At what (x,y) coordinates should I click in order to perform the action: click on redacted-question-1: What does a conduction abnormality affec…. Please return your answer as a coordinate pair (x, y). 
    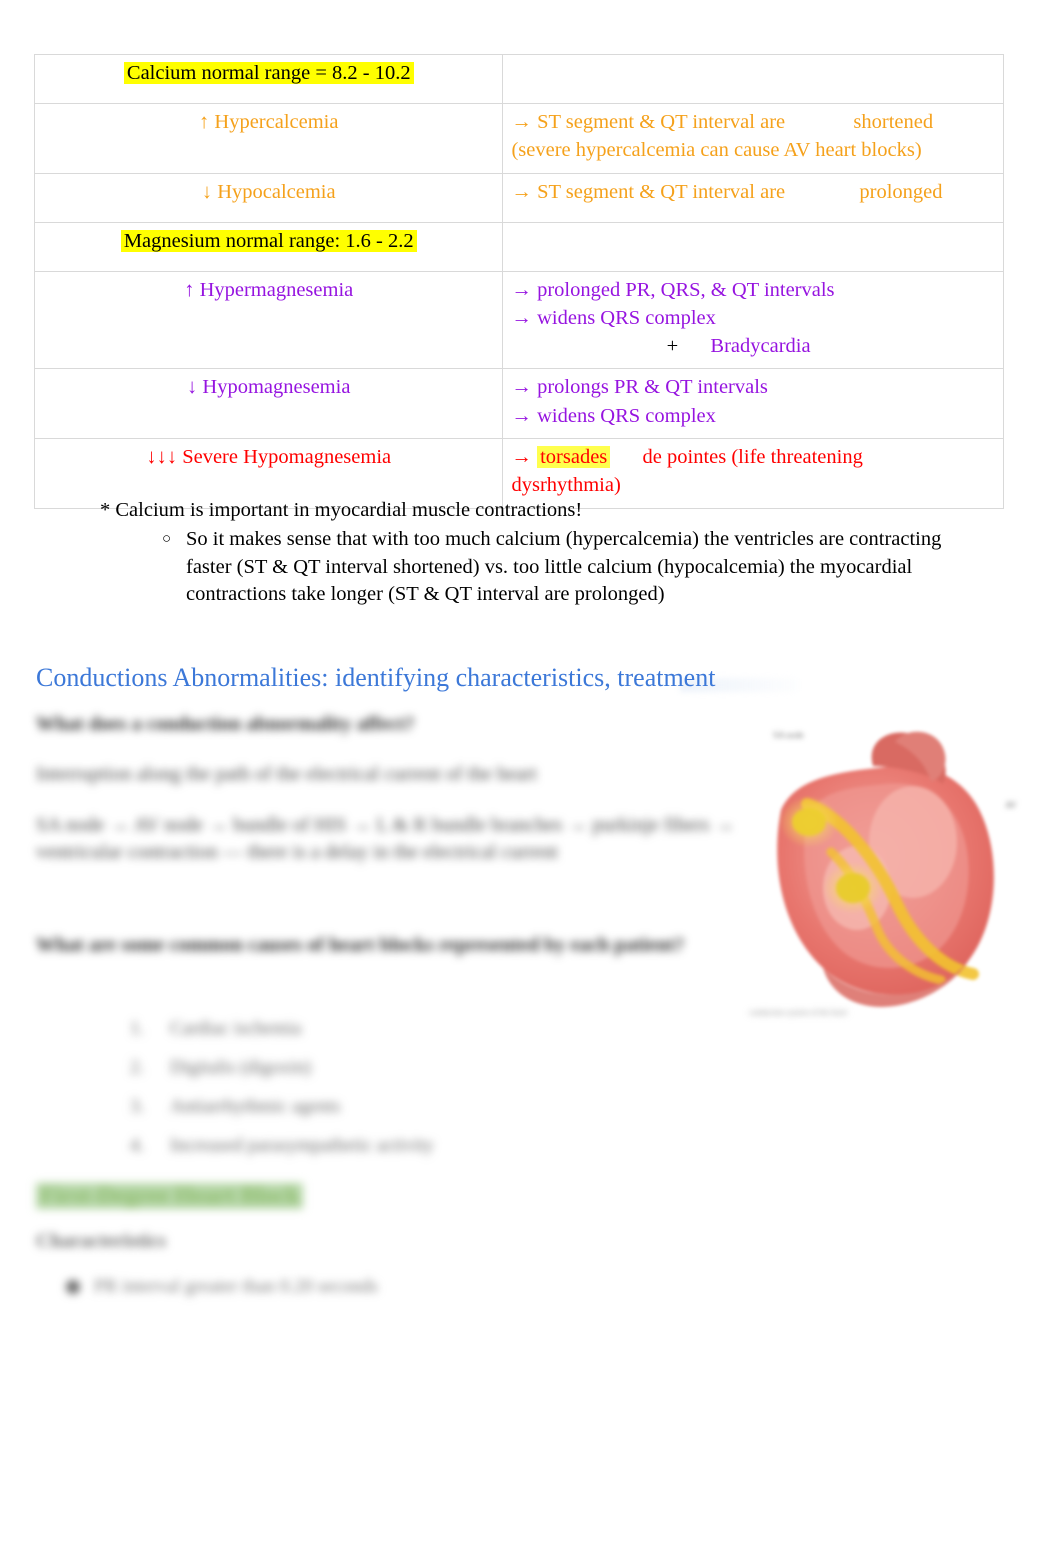
    Looking at the image, I should click on (225, 724).